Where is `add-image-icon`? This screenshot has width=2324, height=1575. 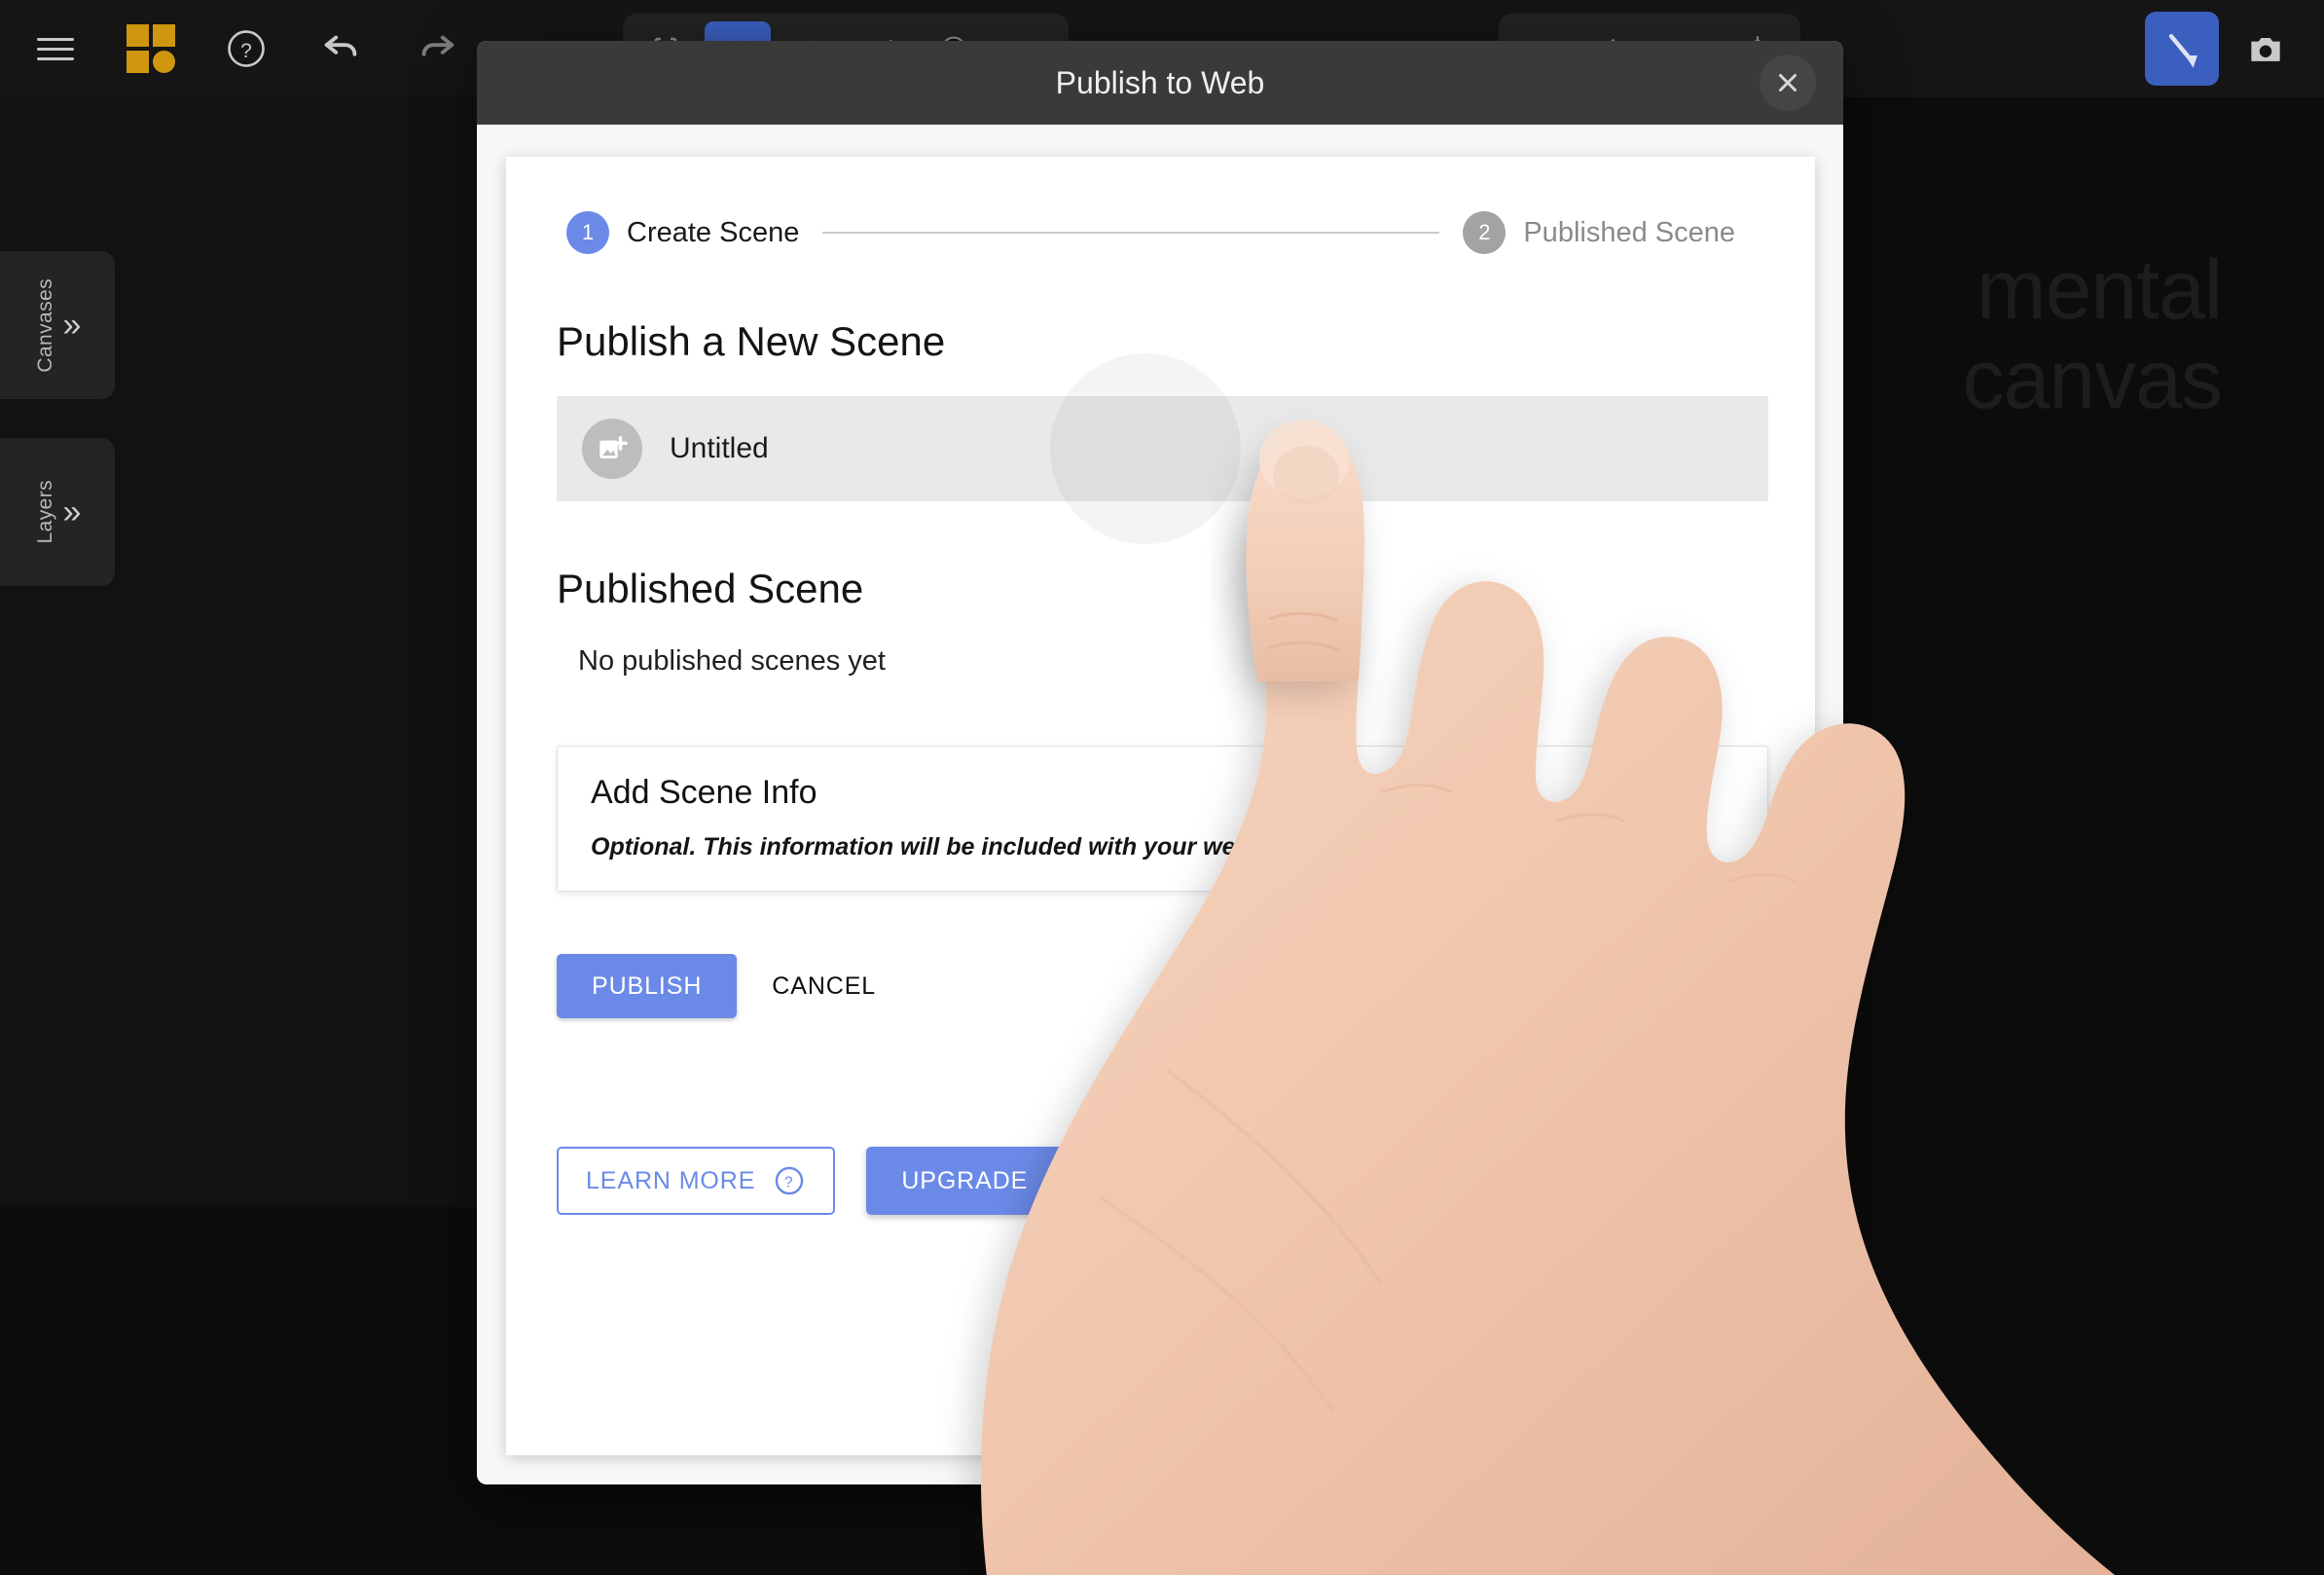 add-image-icon is located at coordinates (612, 449).